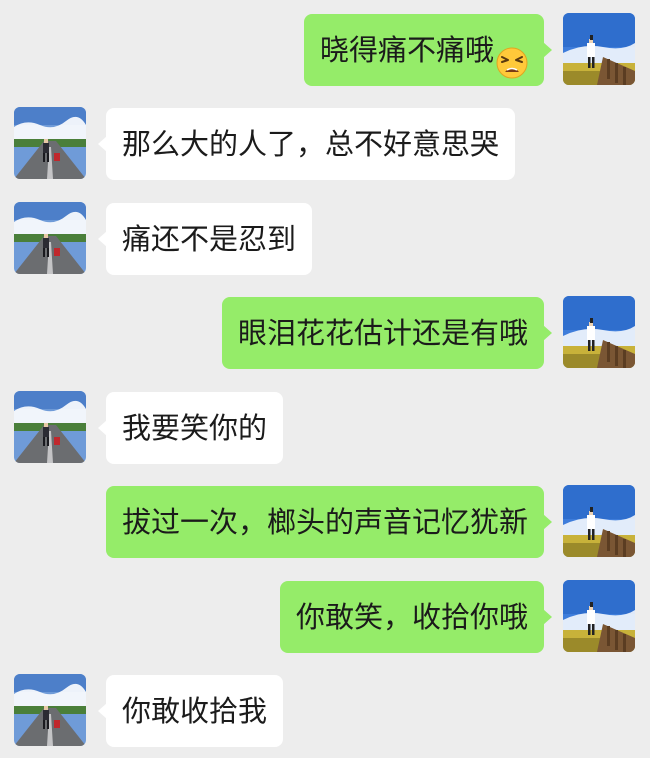 The image size is (650, 758). Describe the element at coordinates (209, 239) in the screenshot. I see `message-text: 痛还不是忍到` at that location.